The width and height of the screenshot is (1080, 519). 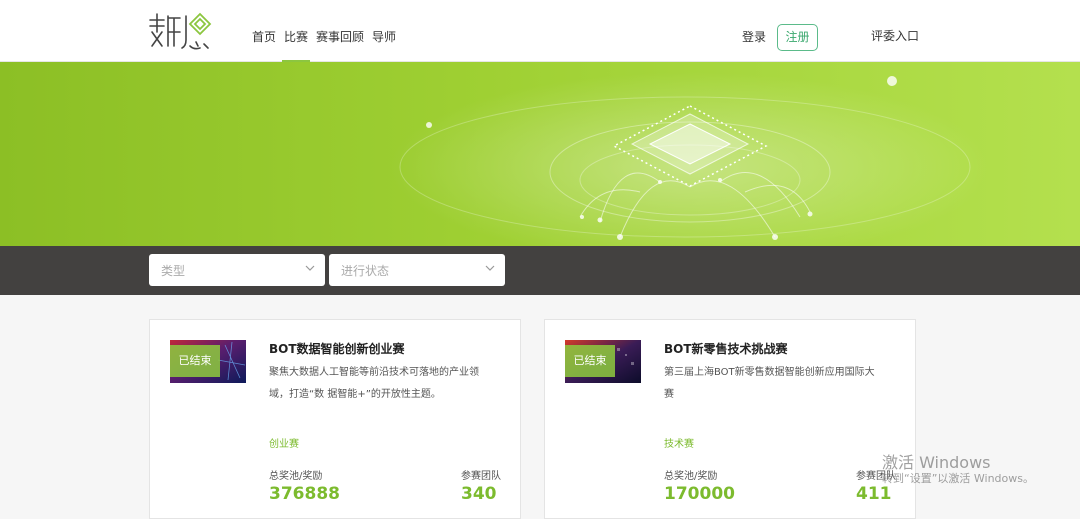 I want to click on nav-item-mentors: 导师, so click(x=384, y=31).